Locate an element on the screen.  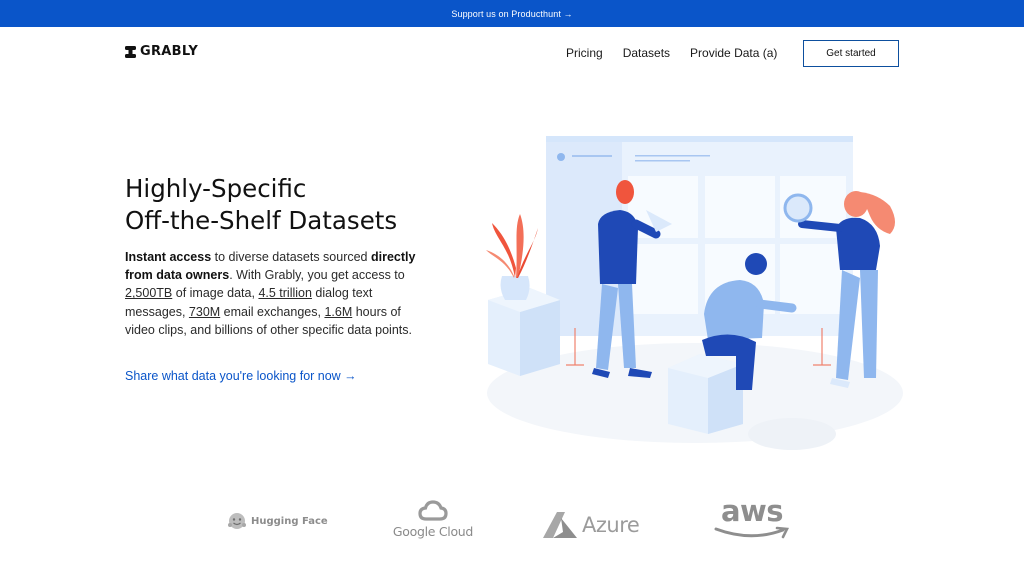
stat-dialog-messages: 4.5 trillion is located at coordinates (285, 293).